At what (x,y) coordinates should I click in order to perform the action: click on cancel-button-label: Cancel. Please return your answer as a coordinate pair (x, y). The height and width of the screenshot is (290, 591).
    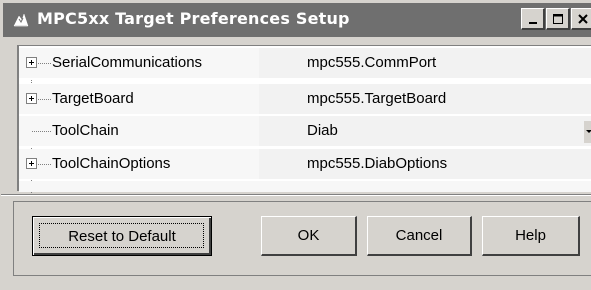
    Looking at the image, I should click on (419, 235).